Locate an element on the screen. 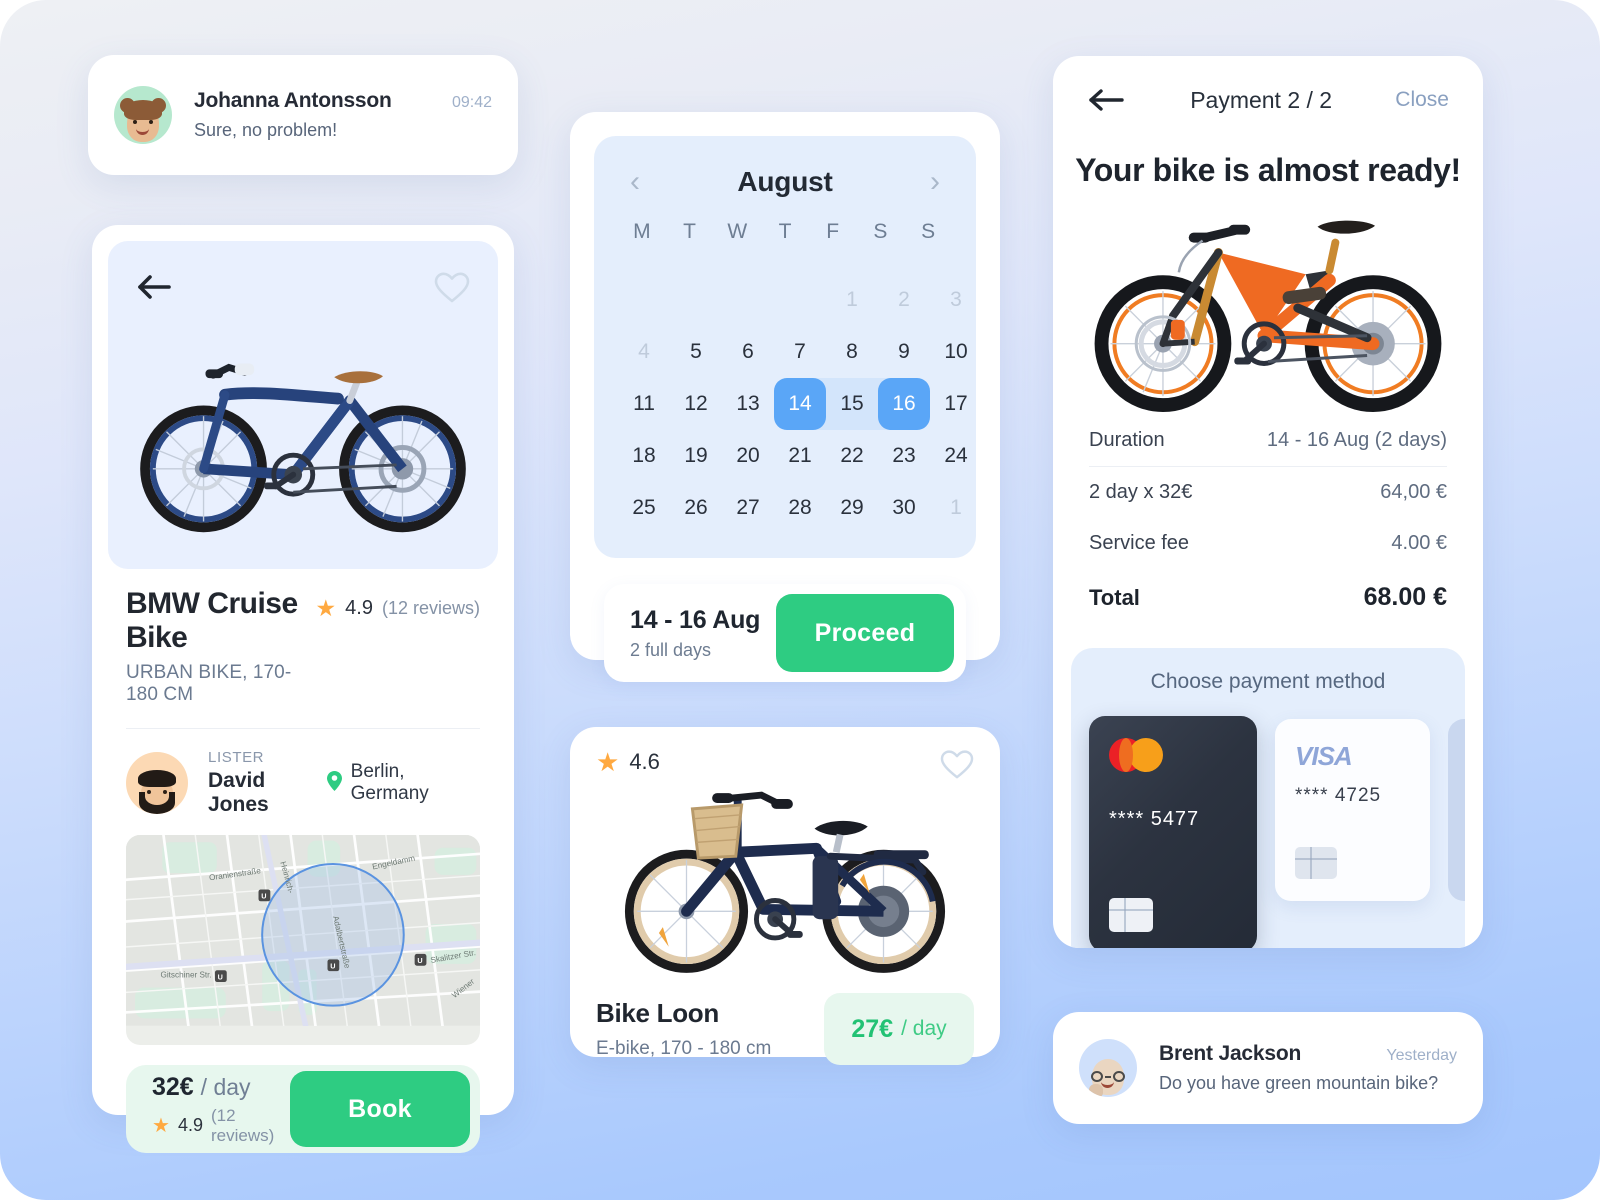 The height and width of the screenshot is (1200, 1600). calendar-day-cell: 12 is located at coordinates (696, 404).